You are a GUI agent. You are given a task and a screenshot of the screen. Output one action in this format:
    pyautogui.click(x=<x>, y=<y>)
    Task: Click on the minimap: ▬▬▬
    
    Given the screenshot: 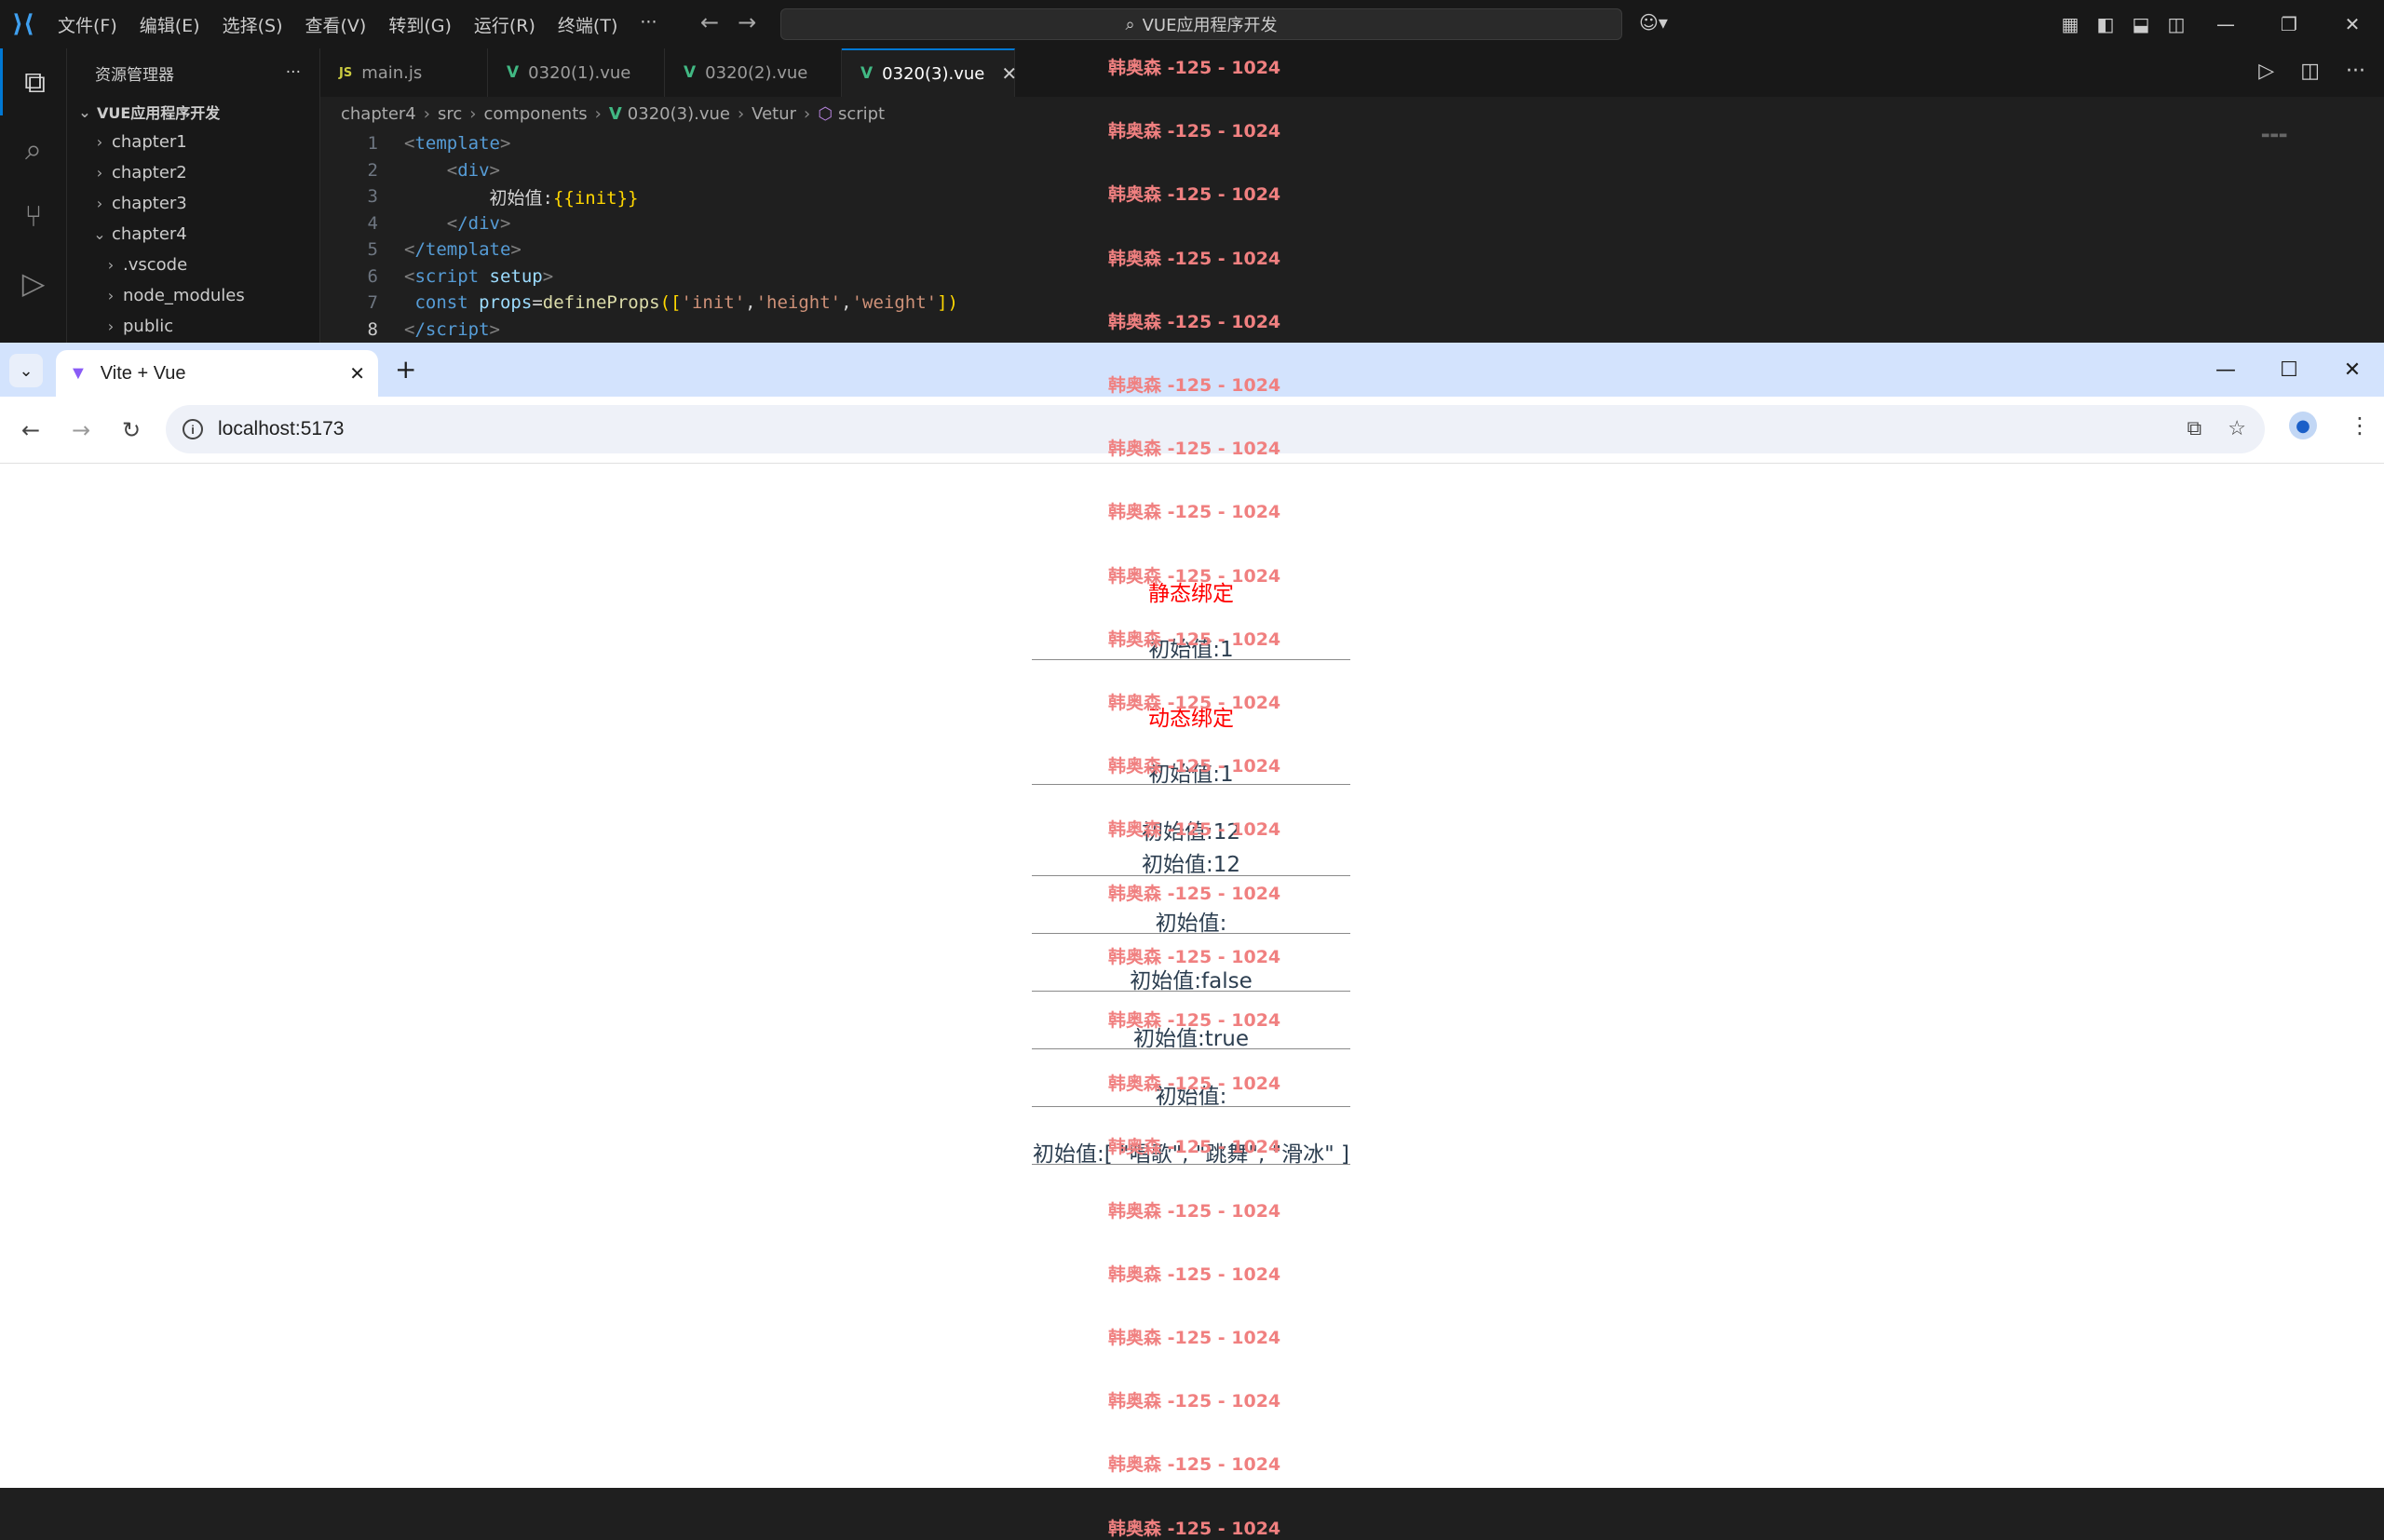 What is the action you would take?
    pyautogui.click(x=2289, y=139)
    